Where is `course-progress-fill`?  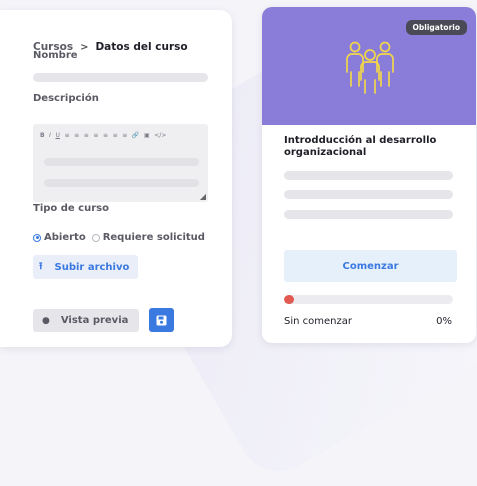 course-progress-fill is located at coordinates (289, 299).